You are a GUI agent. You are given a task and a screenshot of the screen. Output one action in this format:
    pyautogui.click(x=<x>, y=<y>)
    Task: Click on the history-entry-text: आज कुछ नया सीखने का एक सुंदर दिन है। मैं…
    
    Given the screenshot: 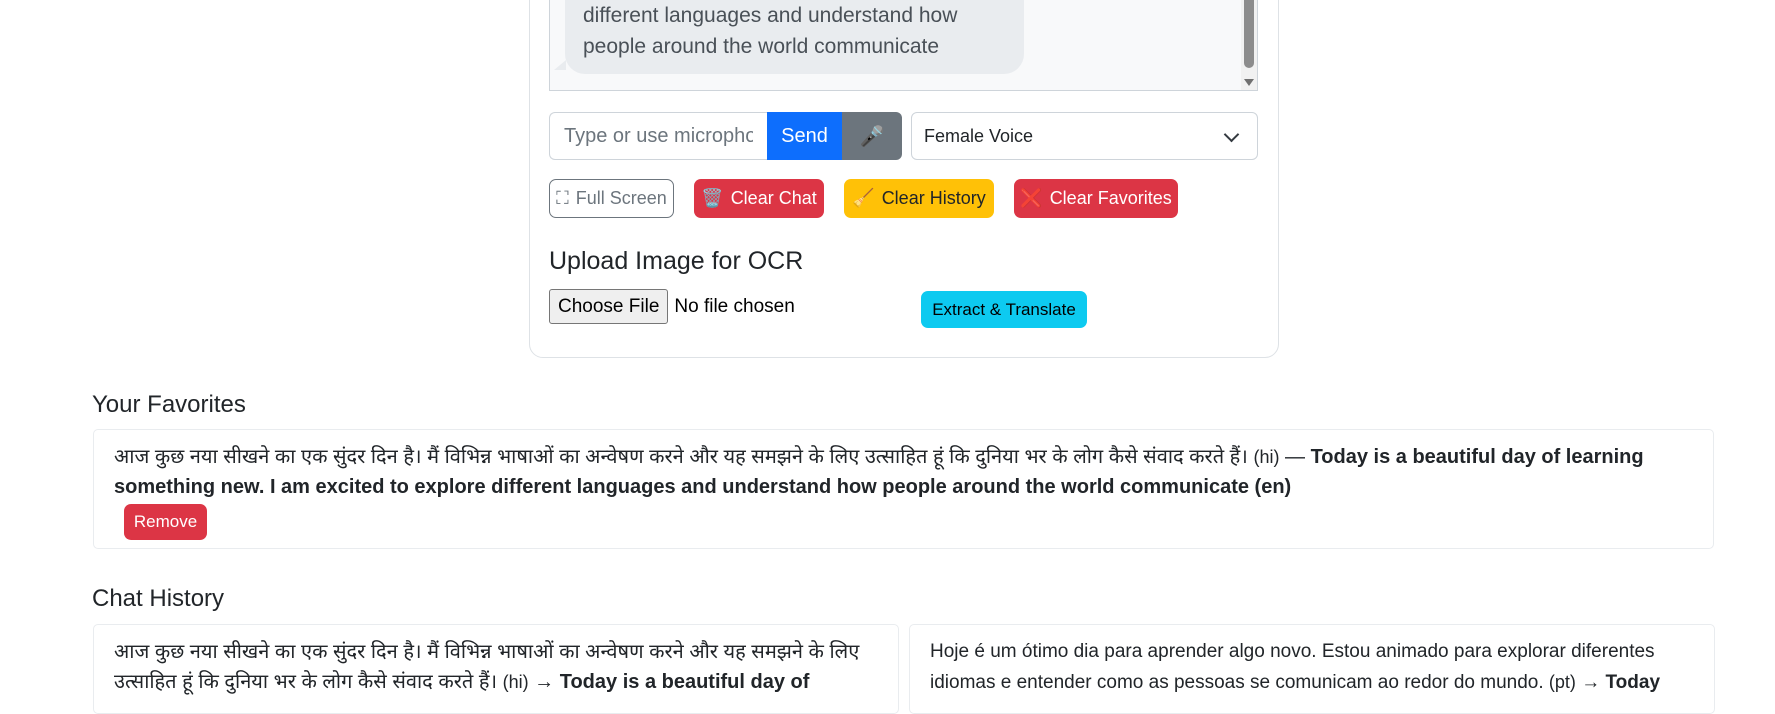 What is the action you would take?
    pyautogui.click(x=496, y=667)
    